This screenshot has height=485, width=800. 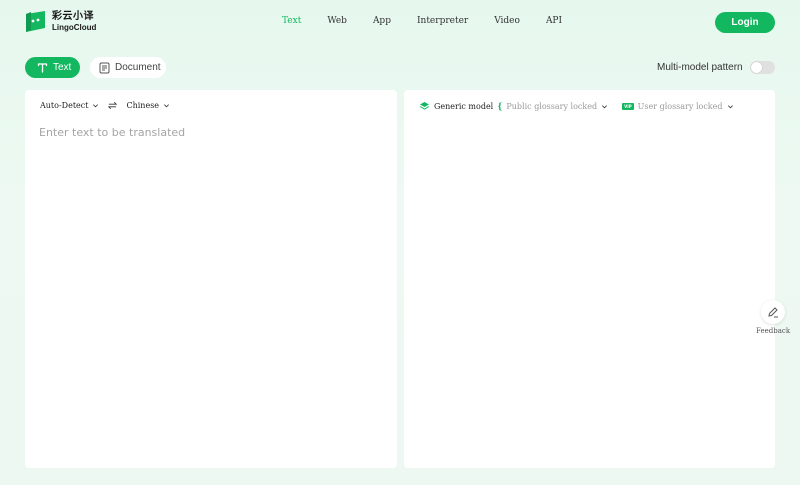 I want to click on source-language-select: Auto-Detect, so click(x=69, y=105).